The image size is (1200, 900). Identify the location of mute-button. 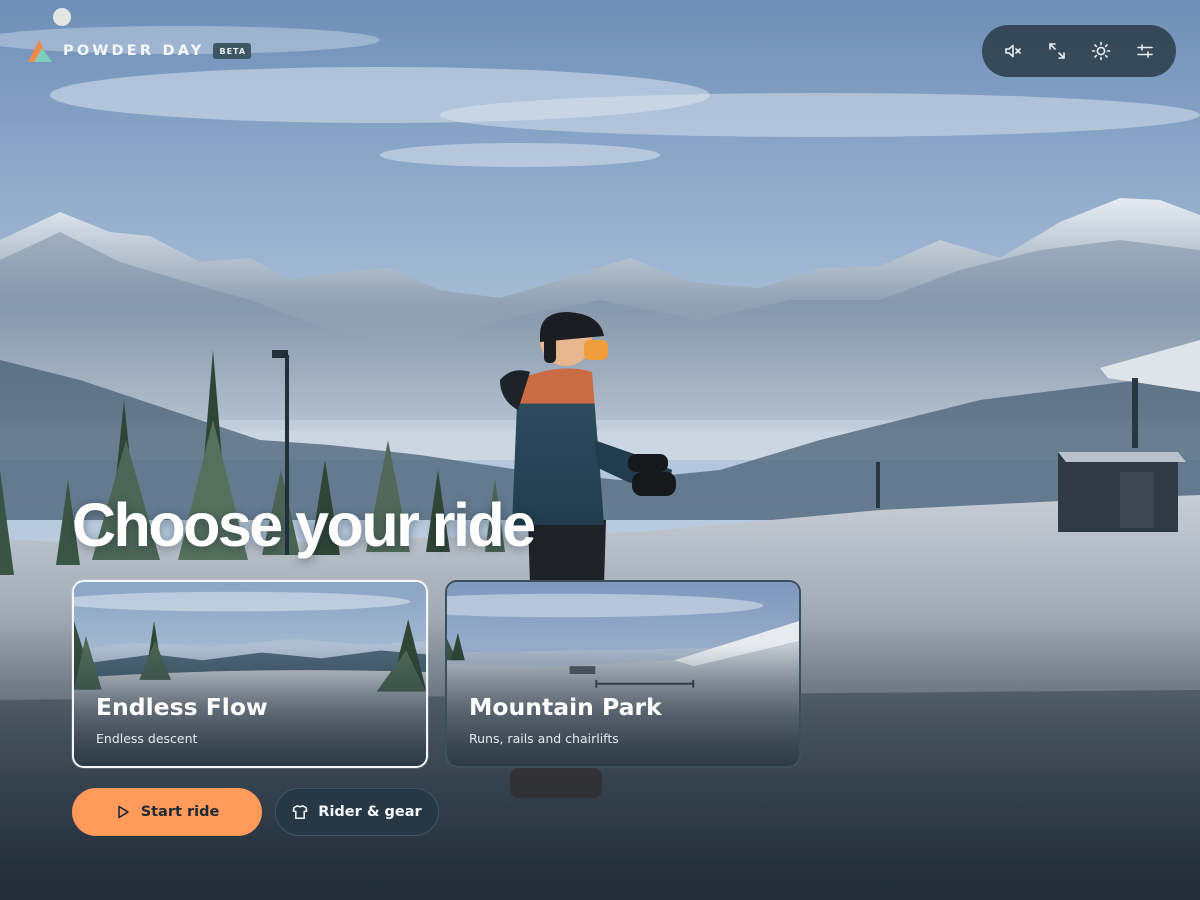
(1013, 51).